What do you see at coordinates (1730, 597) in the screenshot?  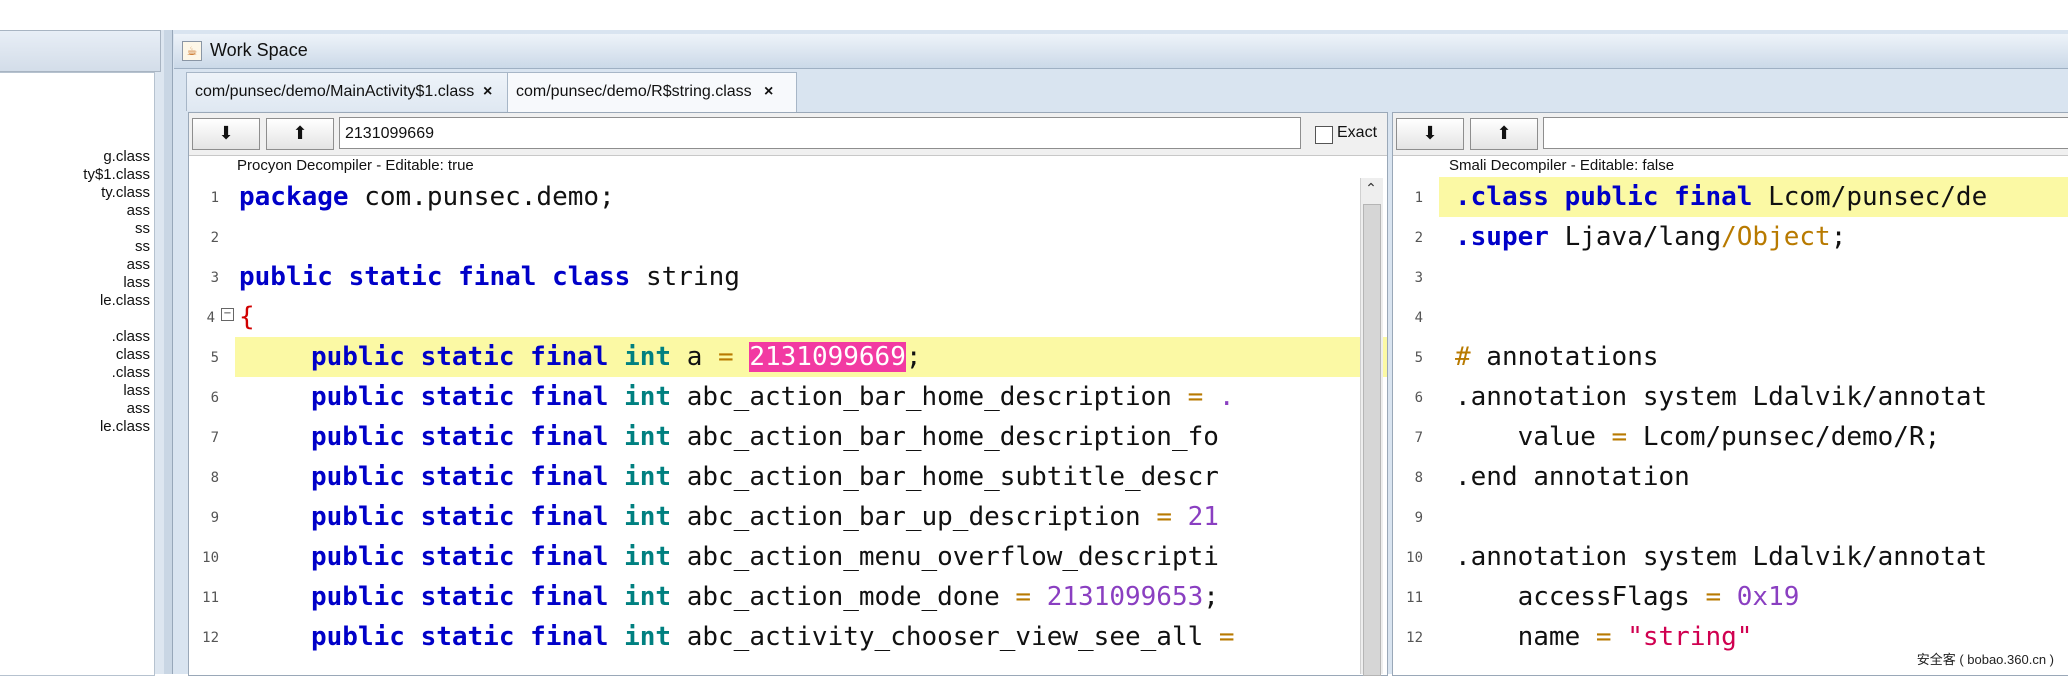 I see `code-line: 11 accessFlags = 0x19` at bounding box center [1730, 597].